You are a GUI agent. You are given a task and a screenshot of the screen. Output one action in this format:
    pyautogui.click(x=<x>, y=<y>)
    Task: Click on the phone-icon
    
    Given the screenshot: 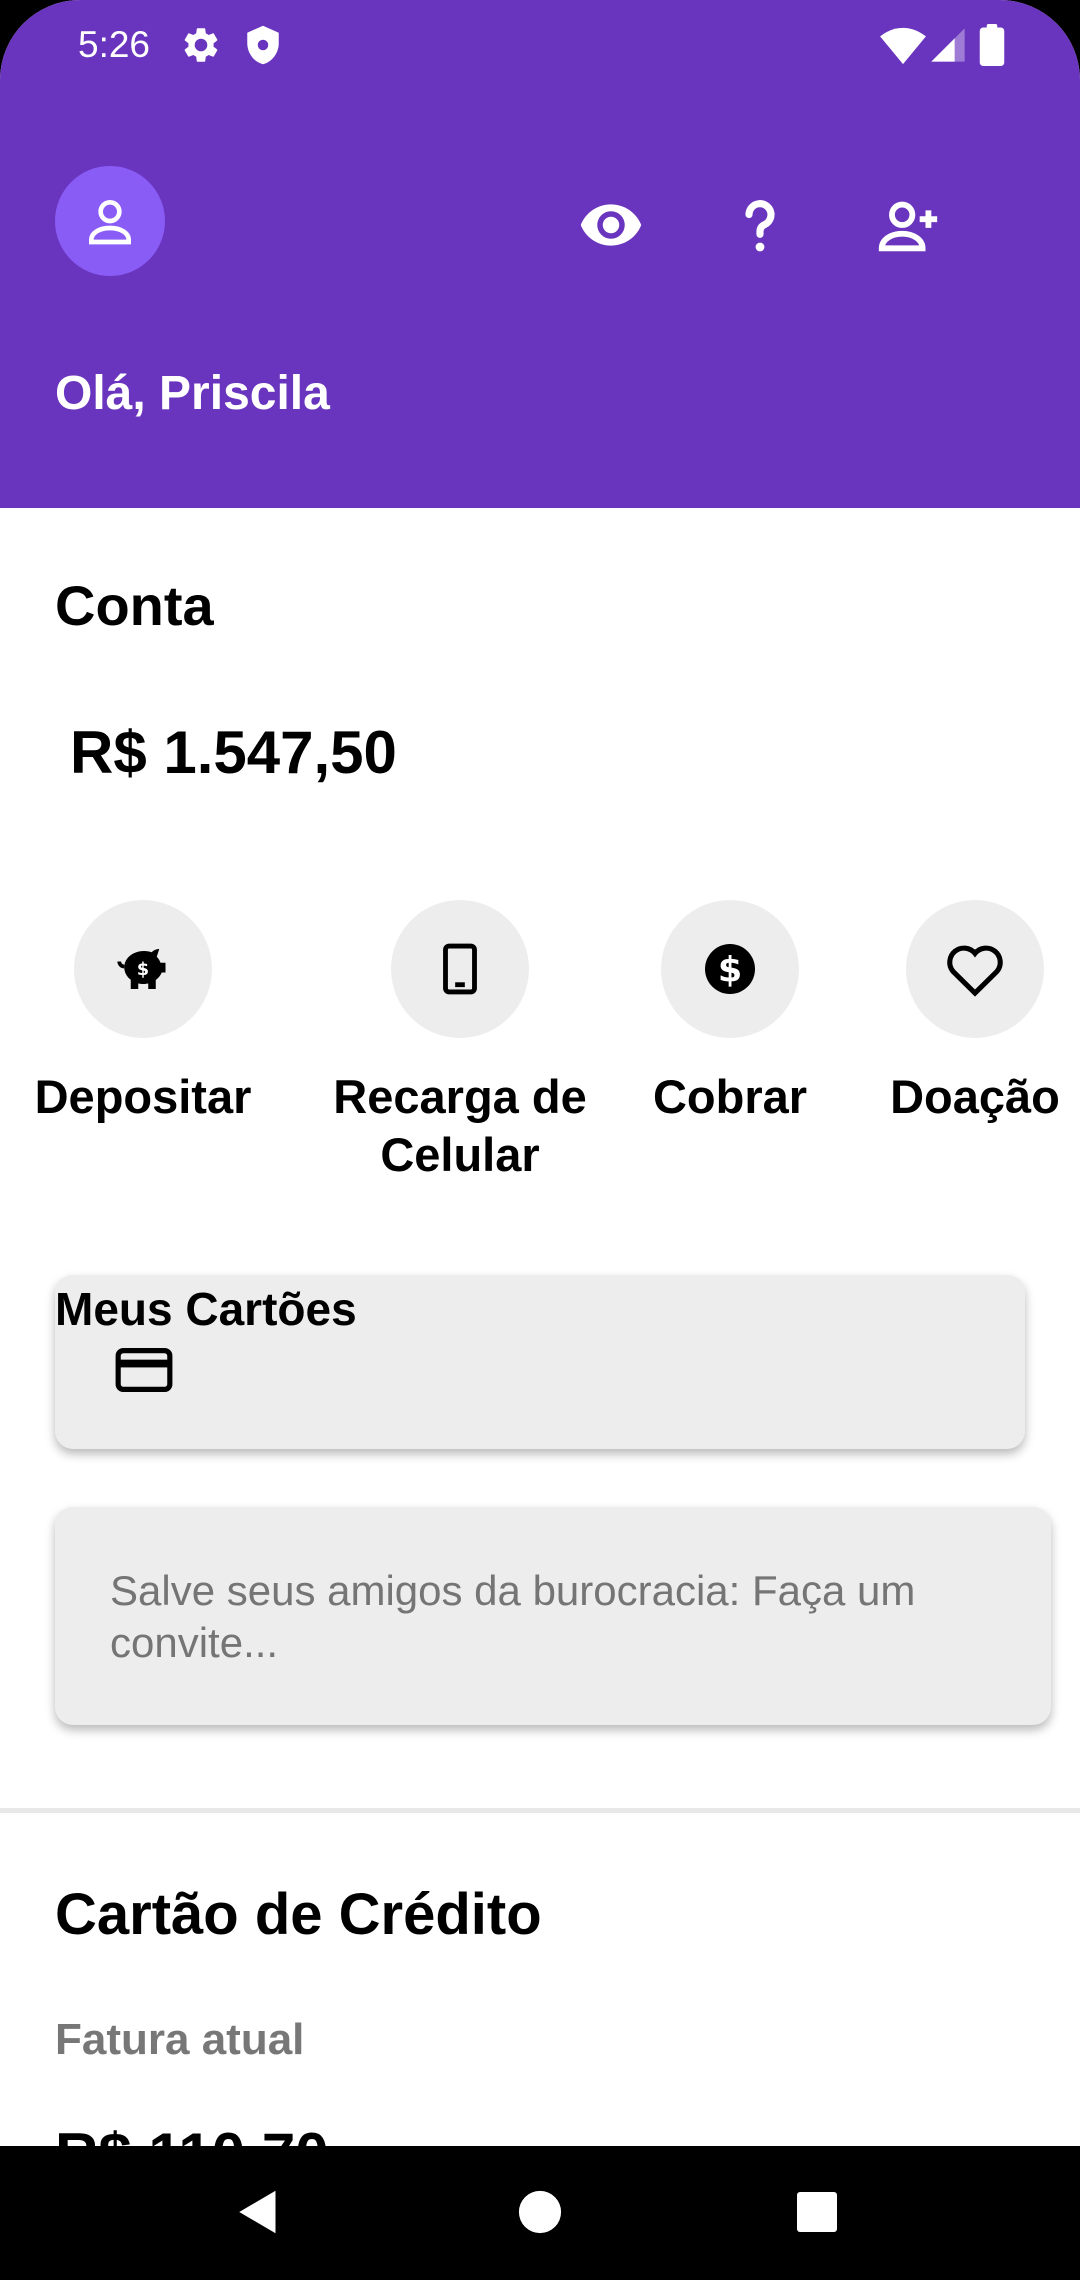 What is the action you would take?
    pyautogui.click(x=460, y=969)
    